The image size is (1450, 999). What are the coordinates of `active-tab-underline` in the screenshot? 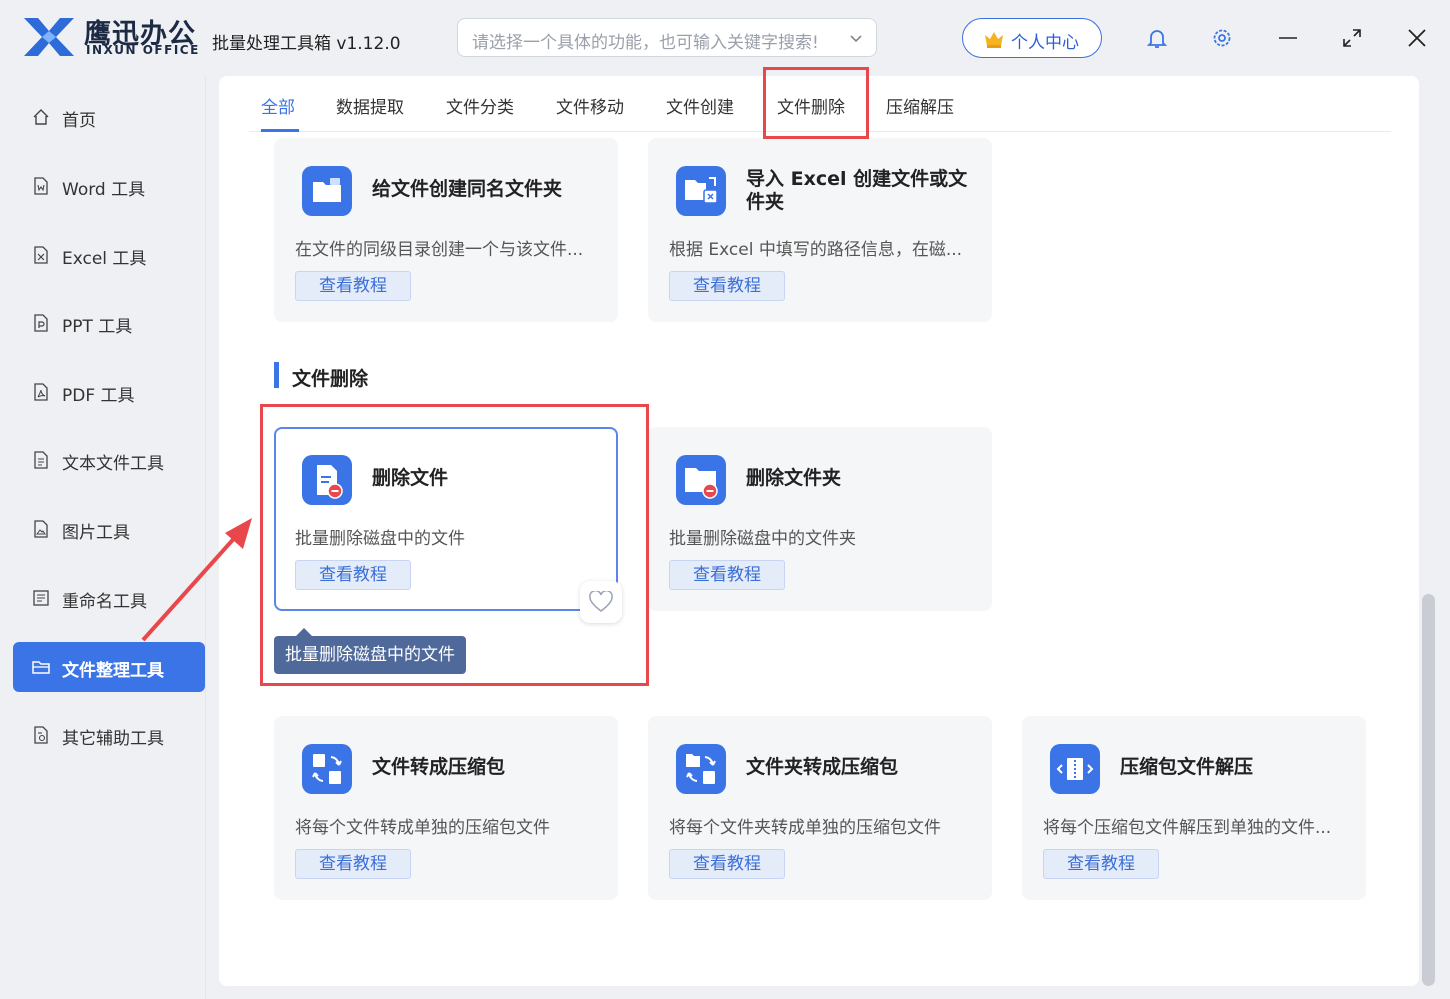 It's located at (280, 130).